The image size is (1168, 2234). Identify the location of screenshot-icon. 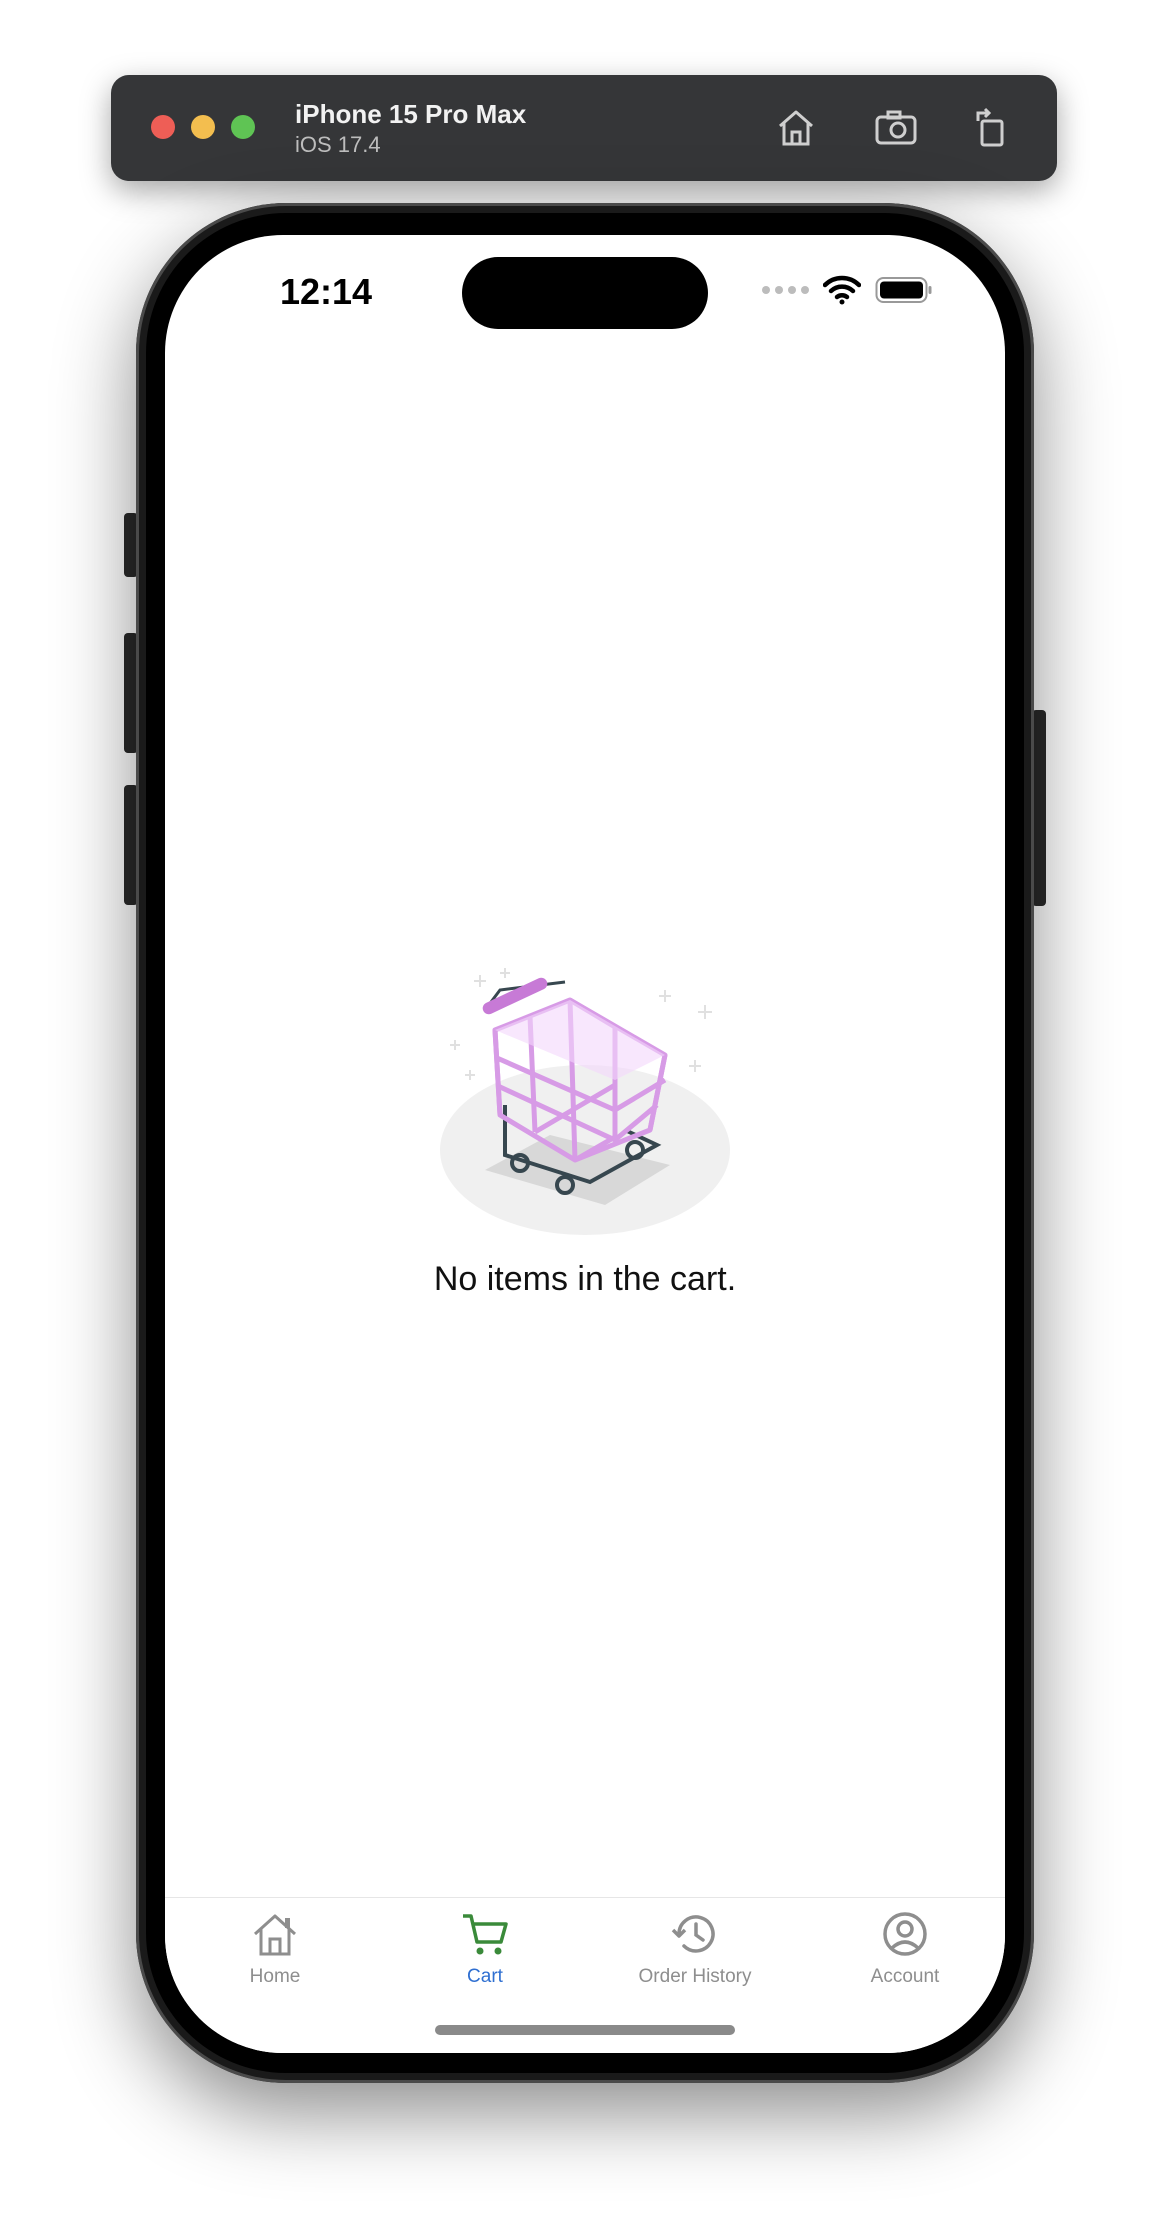
(896, 127).